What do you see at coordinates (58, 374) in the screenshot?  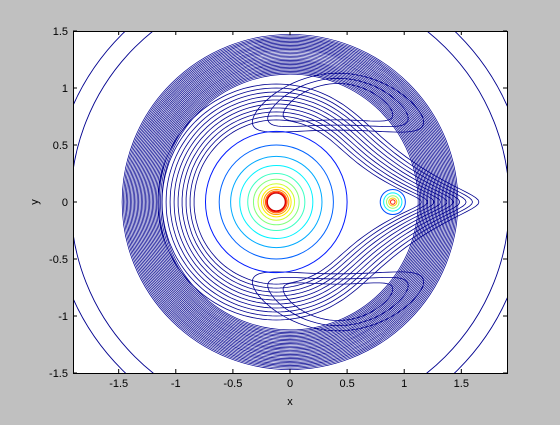 I see `y-tick-label: -1.5` at bounding box center [58, 374].